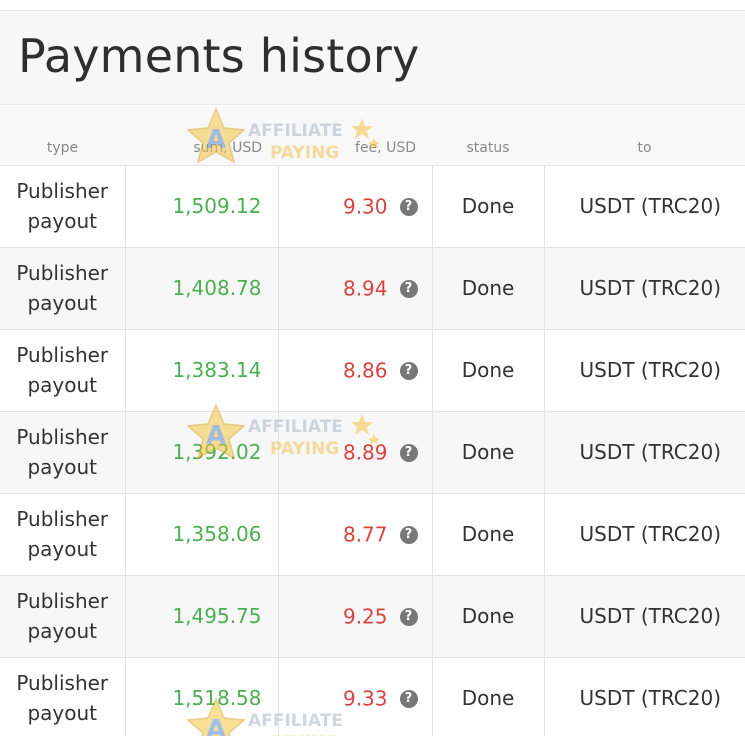 Image resolution: width=745 pixels, height=736 pixels. What do you see at coordinates (202, 288) in the screenshot?
I see `sum-cell: 1,408.78` at bounding box center [202, 288].